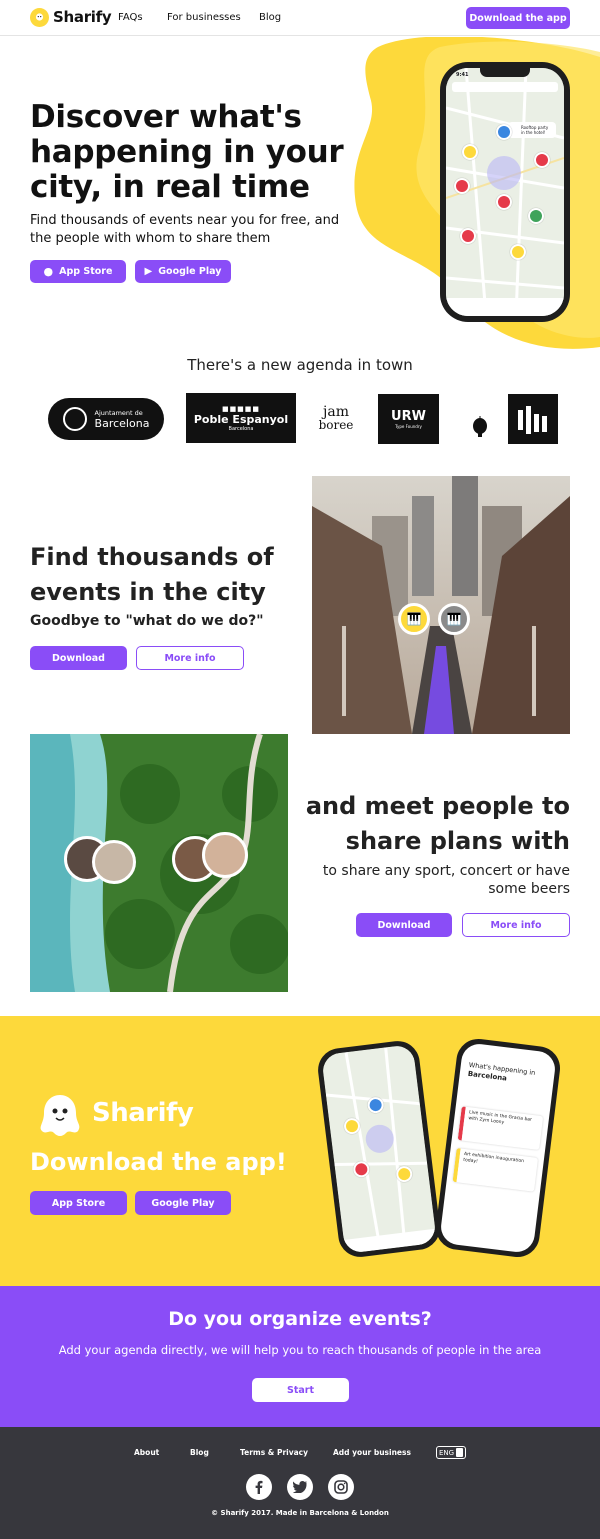  Describe the element at coordinates (148, 271) in the screenshot. I see `google-play-icon: ▶` at that location.